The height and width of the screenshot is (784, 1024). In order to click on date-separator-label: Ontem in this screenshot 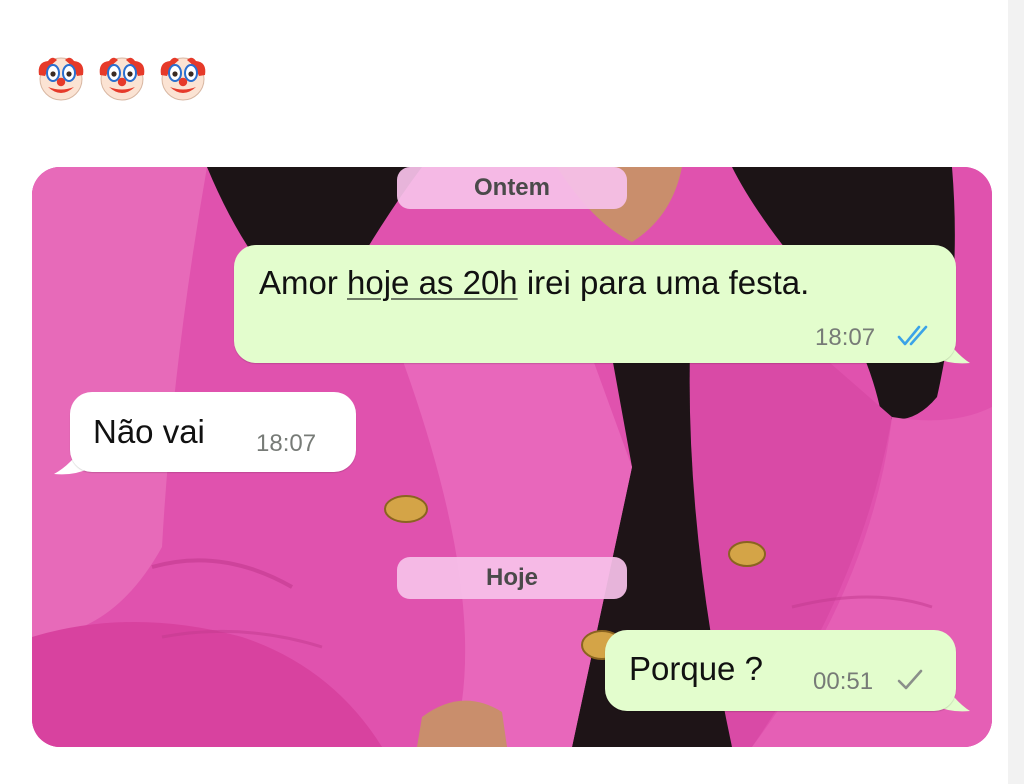, I will do `click(511, 187)`.